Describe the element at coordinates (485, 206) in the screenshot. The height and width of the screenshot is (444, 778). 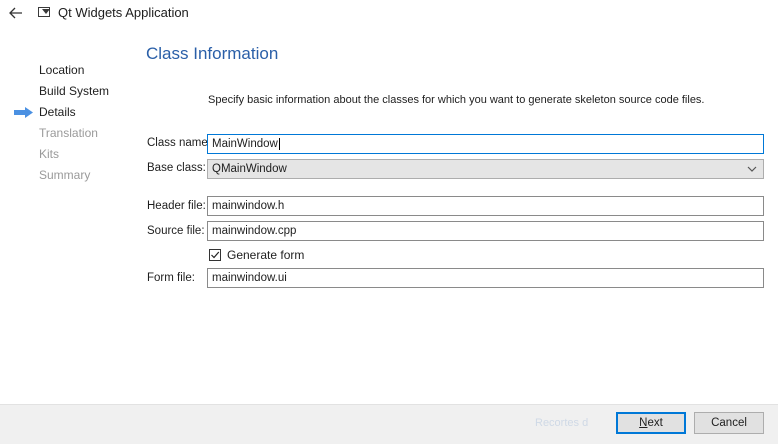
I see `header-file-field: mainwindow.h` at that location.